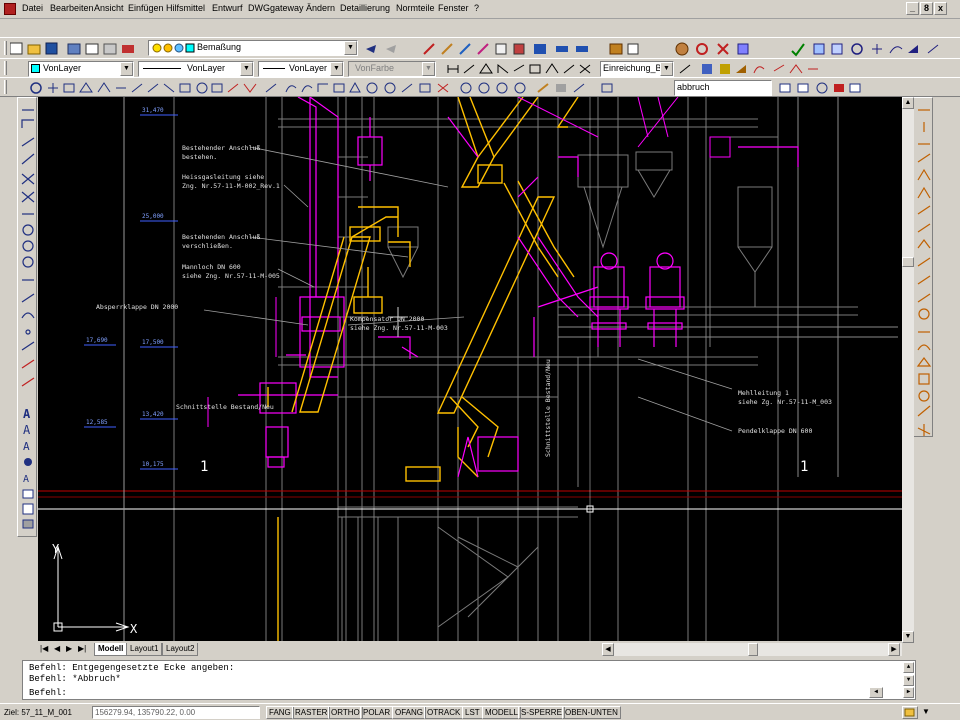 The height and width of the screenshot is (720, 960). I want to click on menu-fenster: Fenster, so click(453, 8).